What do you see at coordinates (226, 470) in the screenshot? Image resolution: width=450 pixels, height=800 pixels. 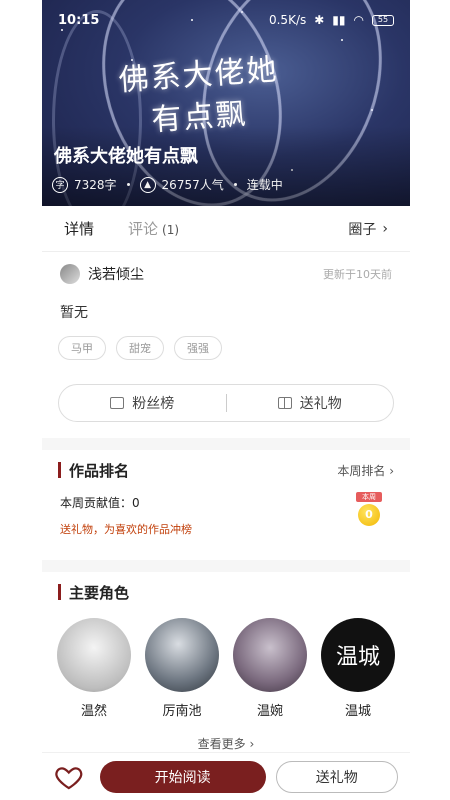 I see `ranking-header: 作品排名 本周排名 ›` at bounding box center [226, 470].